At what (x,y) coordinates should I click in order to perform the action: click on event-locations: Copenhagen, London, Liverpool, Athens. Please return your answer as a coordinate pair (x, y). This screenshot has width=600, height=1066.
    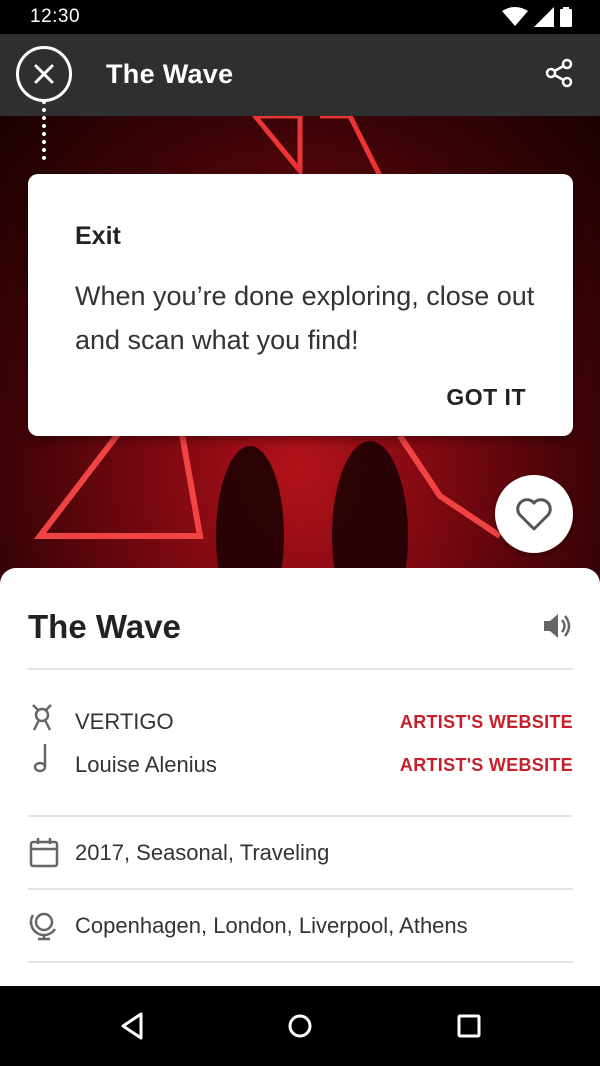
    Looking at the image, I should click on (271, 925).